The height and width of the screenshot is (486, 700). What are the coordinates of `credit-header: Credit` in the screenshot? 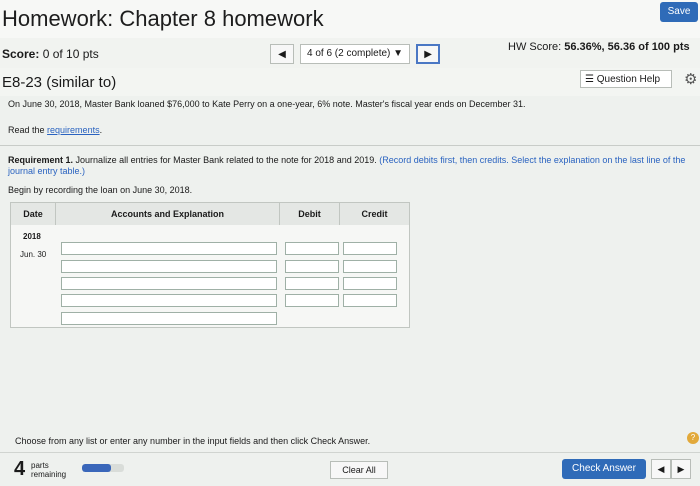 It's located at (374, 214).